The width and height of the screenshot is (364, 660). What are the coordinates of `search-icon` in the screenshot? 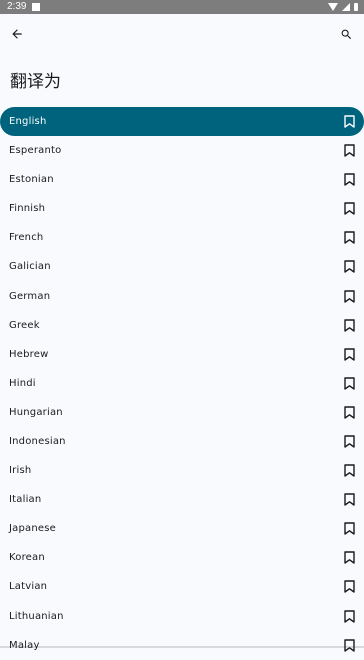 It's located at (346, 34).